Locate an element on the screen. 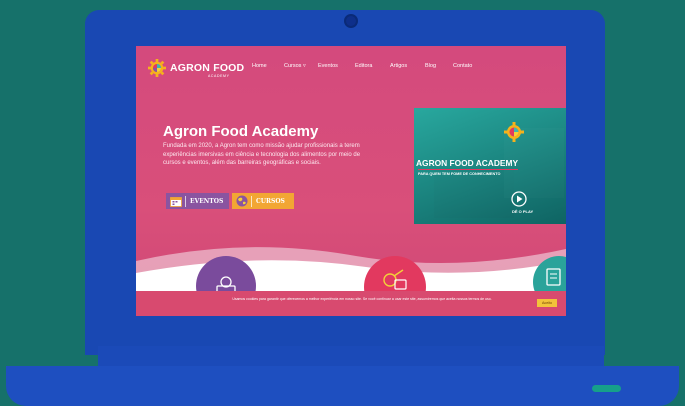  play-label: DÊ O PLAY is located at coordinates (523, 211).